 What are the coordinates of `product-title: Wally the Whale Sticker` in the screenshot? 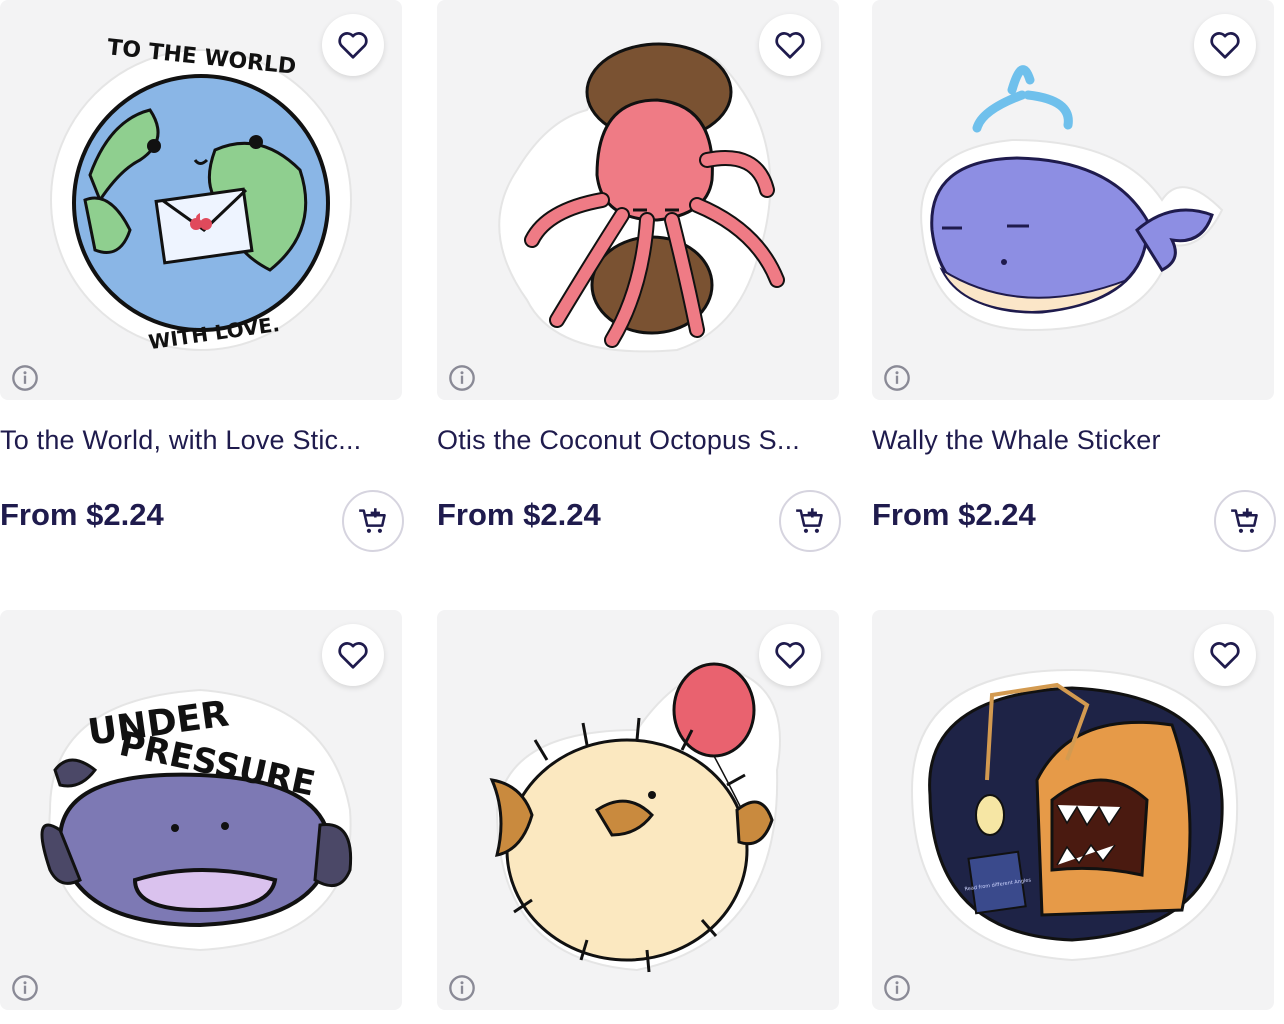 It's located at (1072, 440).